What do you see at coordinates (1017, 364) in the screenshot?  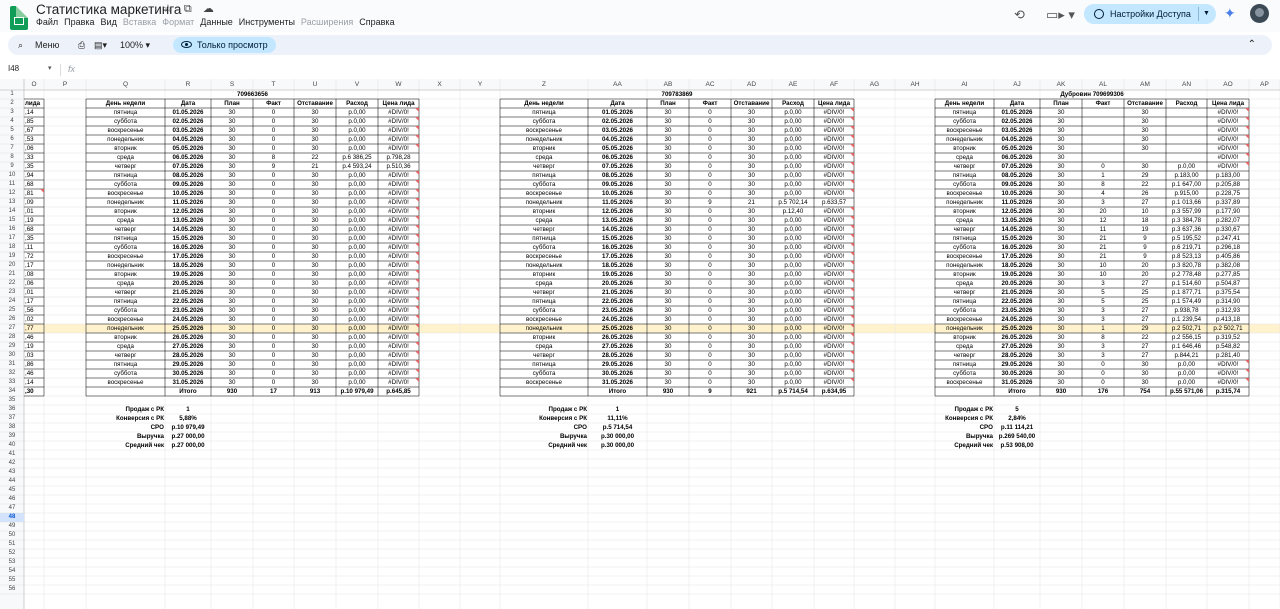 I see `date-cell: 29.05.2026` at bounding box center [1017, 364].